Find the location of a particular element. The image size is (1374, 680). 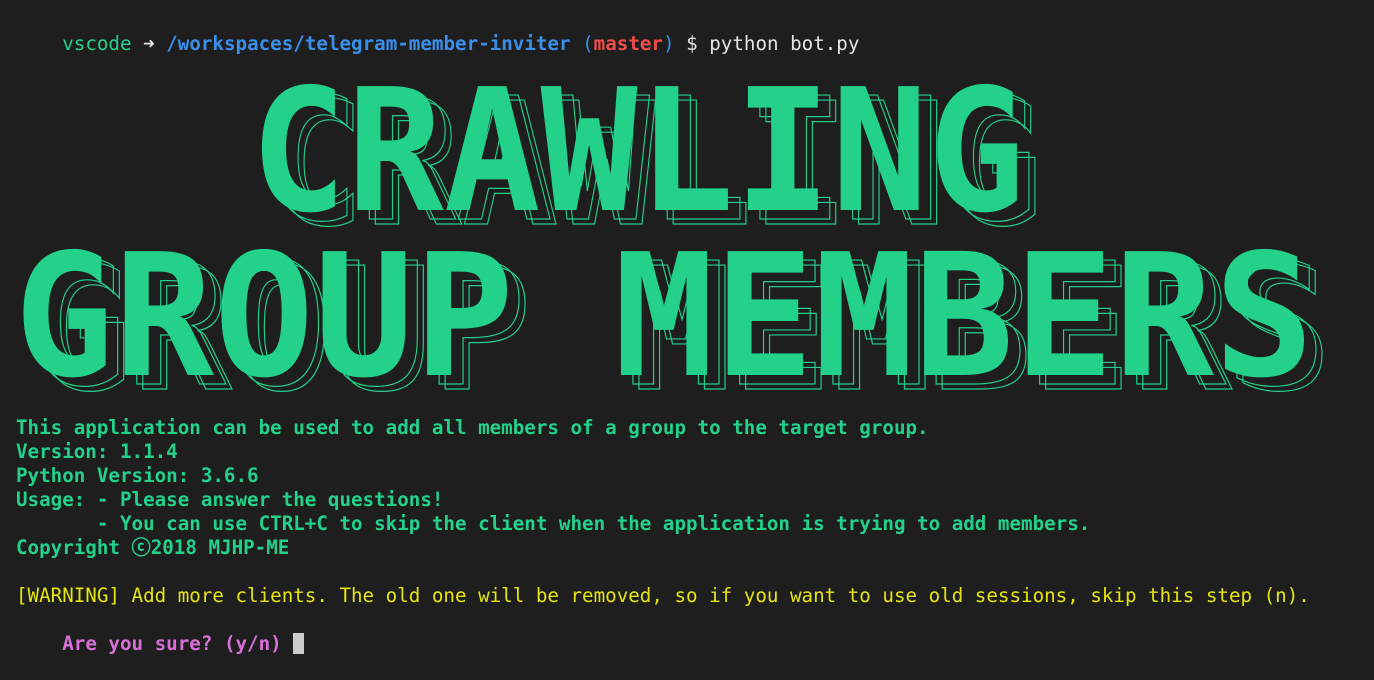

copyright-line: Copyright ⓒ2018 MJHP-ME is located at coordinates (153, 547).